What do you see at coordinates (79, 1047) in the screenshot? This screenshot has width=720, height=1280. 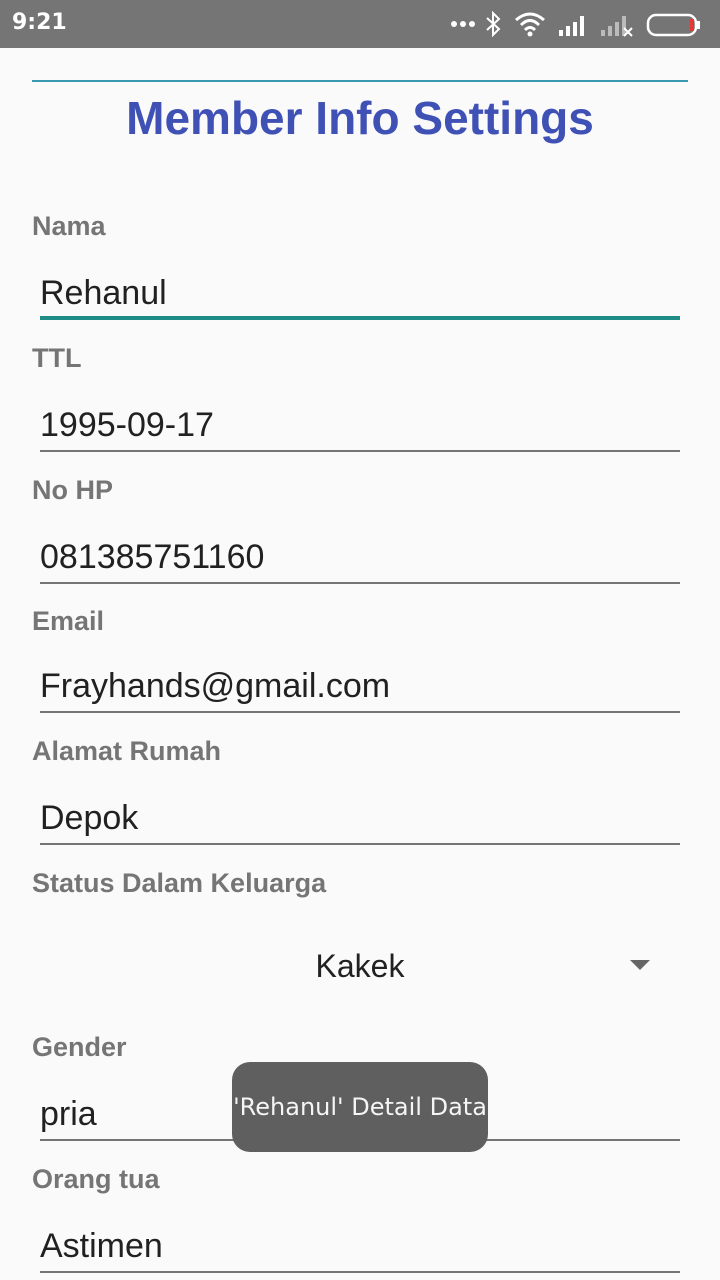 I see `gender-label: Gender` at bounding box center [79, 1047].